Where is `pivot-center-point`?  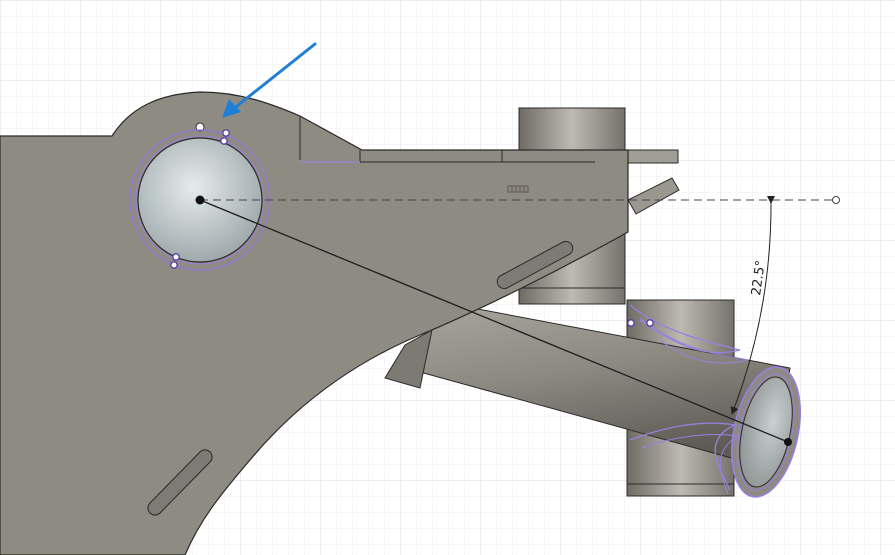
pivot-center-point is located at coordinates (200, 200).